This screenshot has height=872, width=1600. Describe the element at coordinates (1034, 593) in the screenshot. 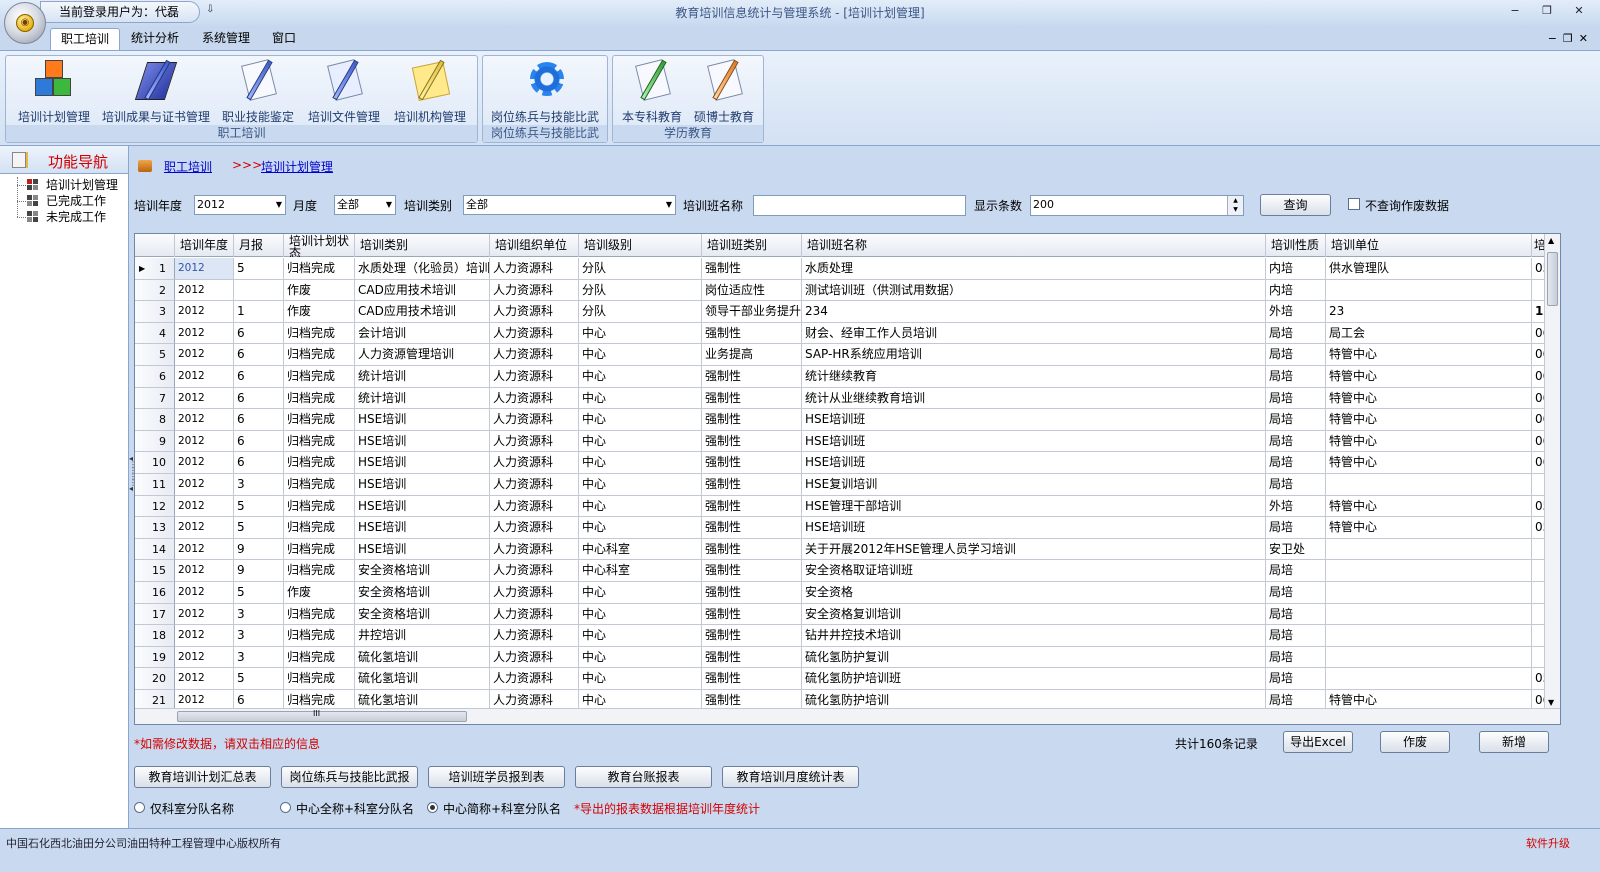

I see `grid-cell: 安全资格` at that location.